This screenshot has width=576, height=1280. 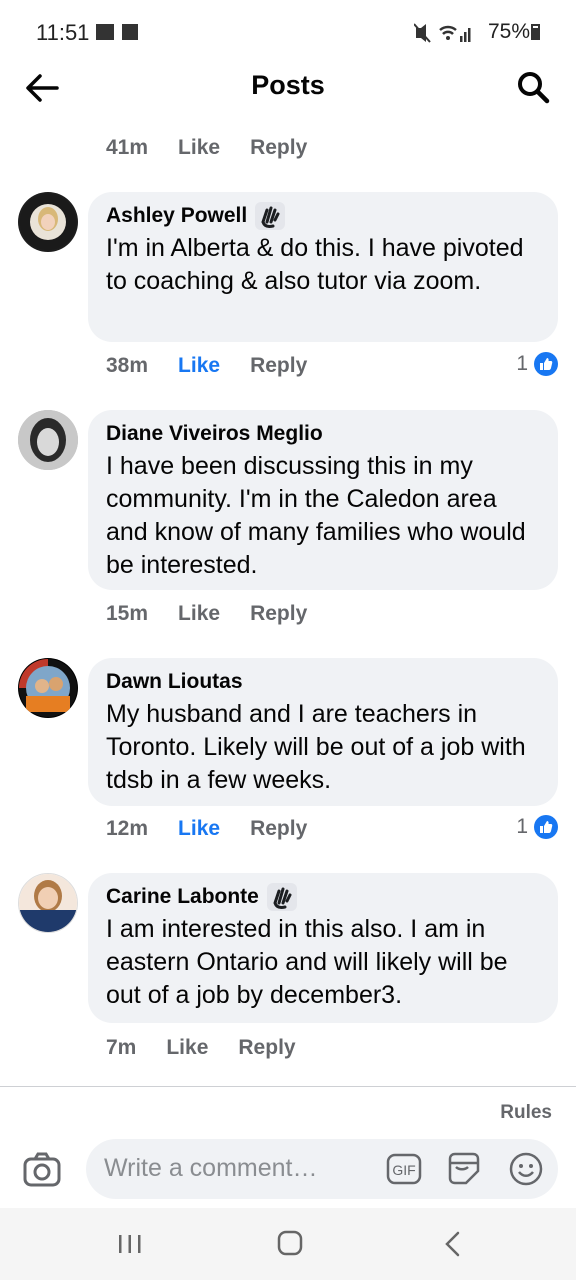 I want to click on status-time: 11:51, so click(x=63, y=32).